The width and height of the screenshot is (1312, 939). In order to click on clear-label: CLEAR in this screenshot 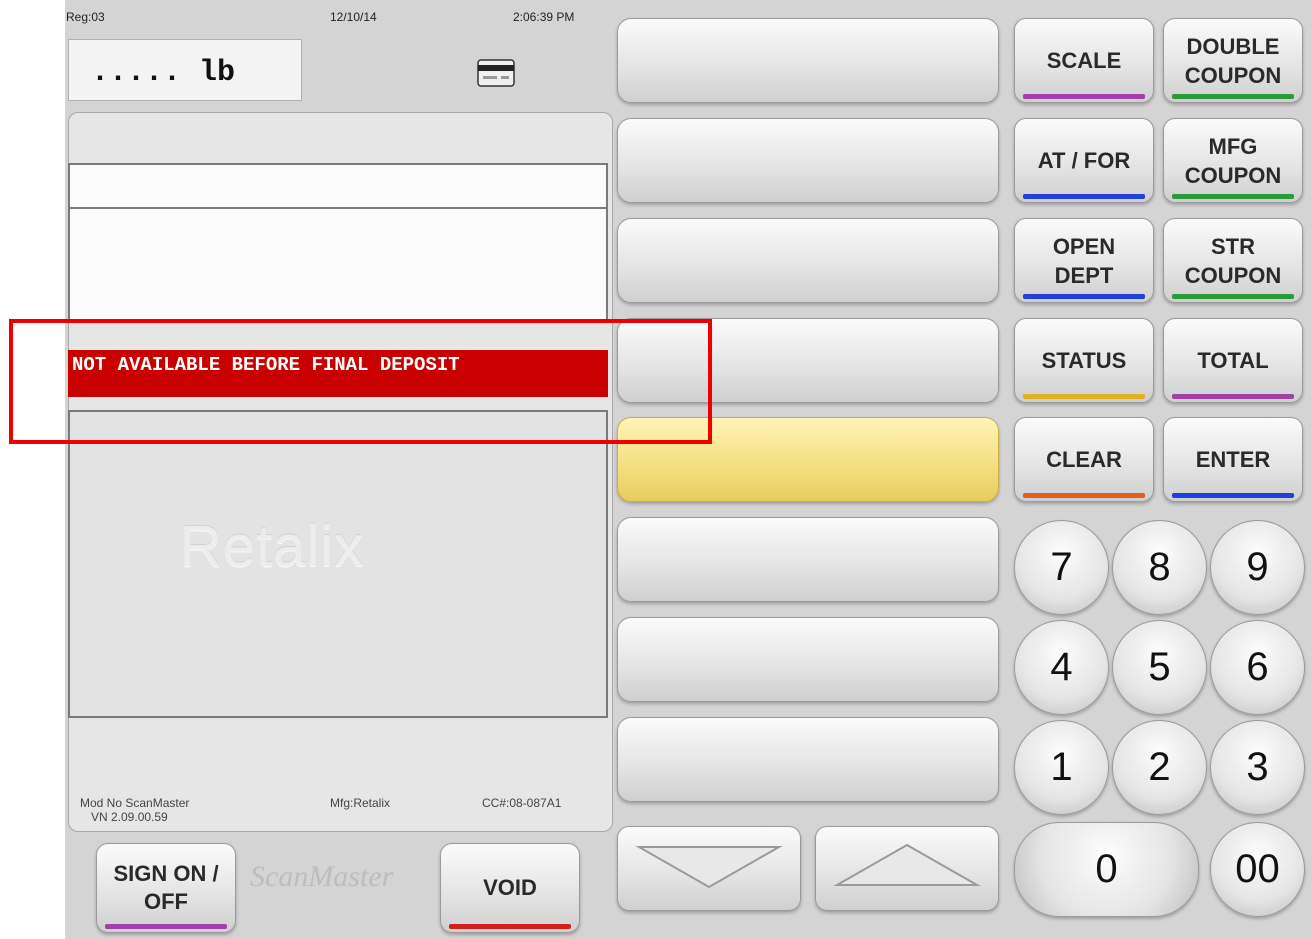, I will do `click(1084, 459)`.